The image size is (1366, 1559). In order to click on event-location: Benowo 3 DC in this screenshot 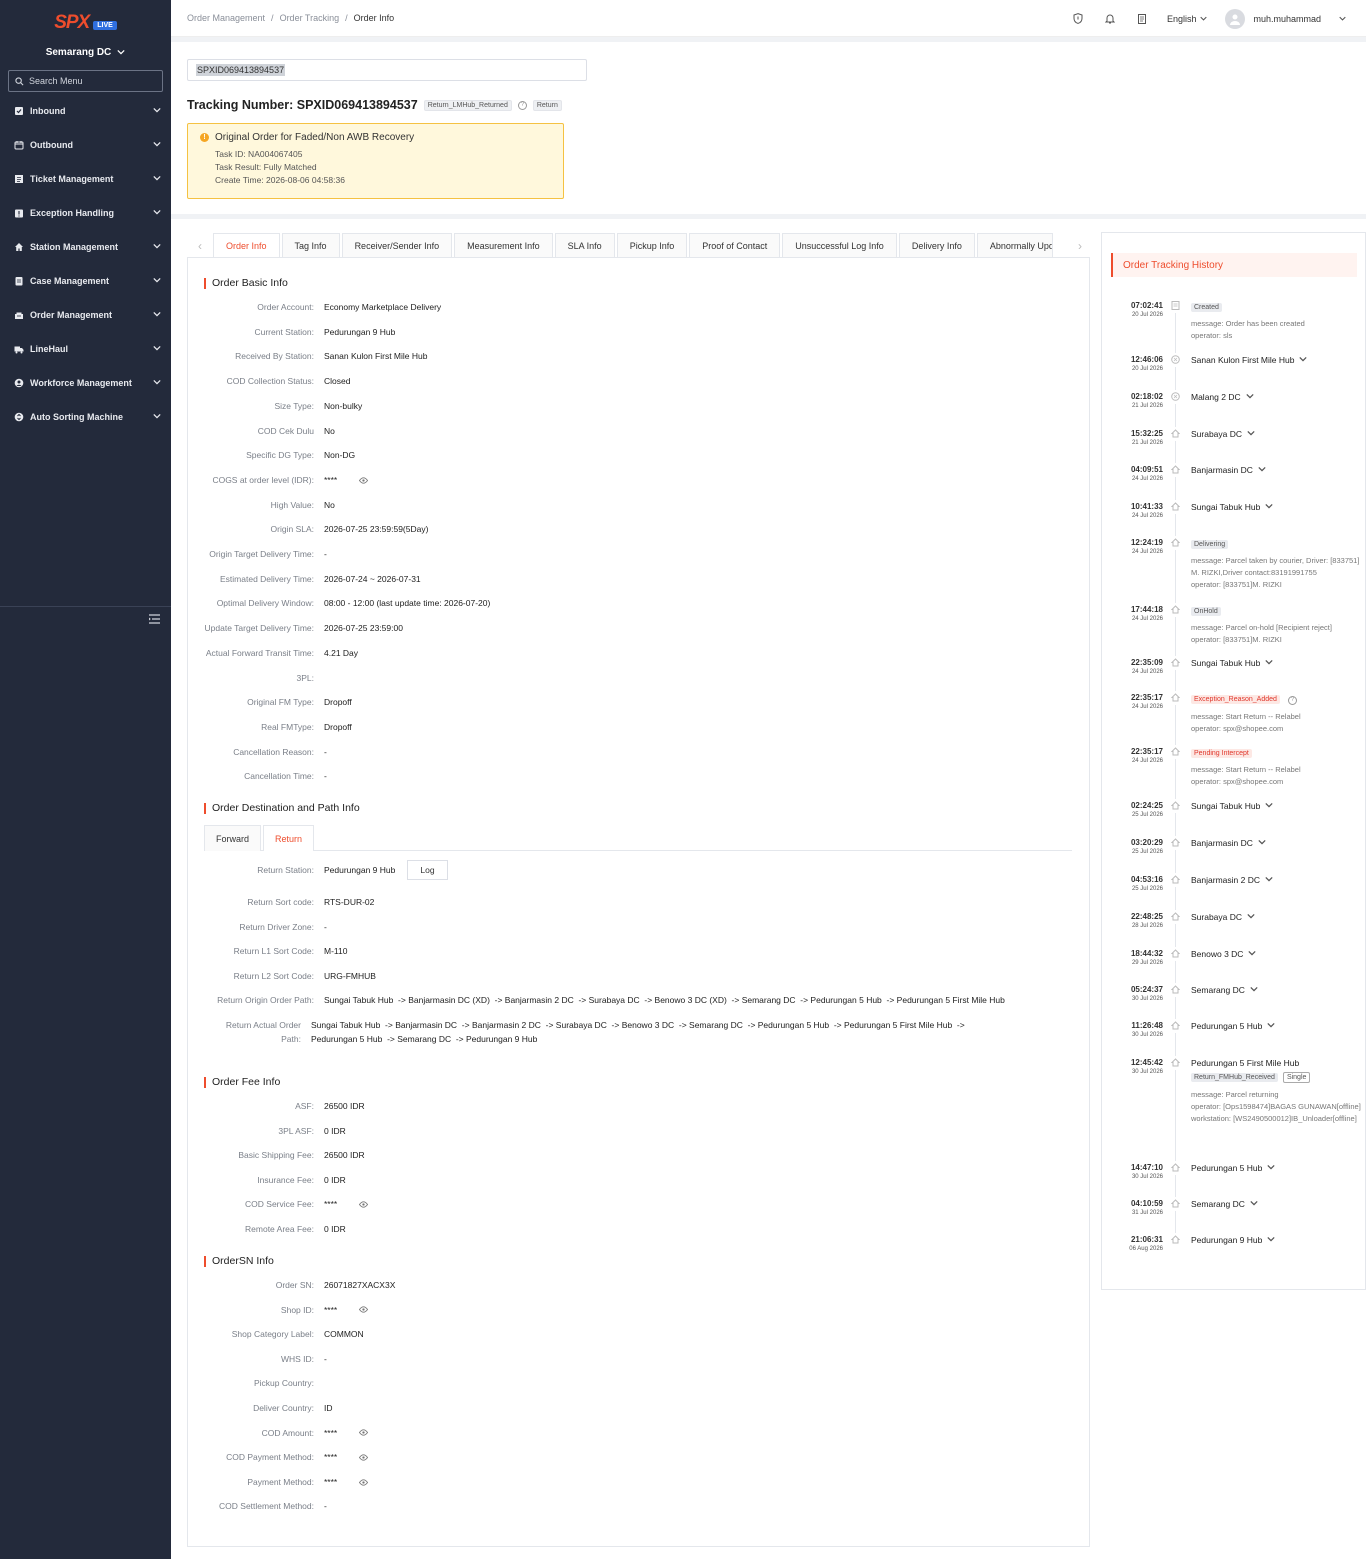, I will do `click(1276, 954)`.